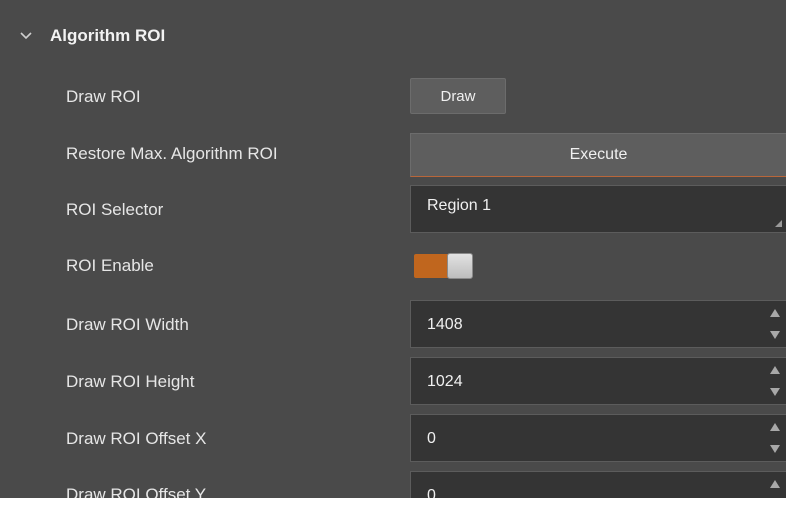 The image size is (786, 526). Describe the element at coordinates (598, 209) in the screenshot. I see `roi-selector-dropdown: Region 1` at that location.